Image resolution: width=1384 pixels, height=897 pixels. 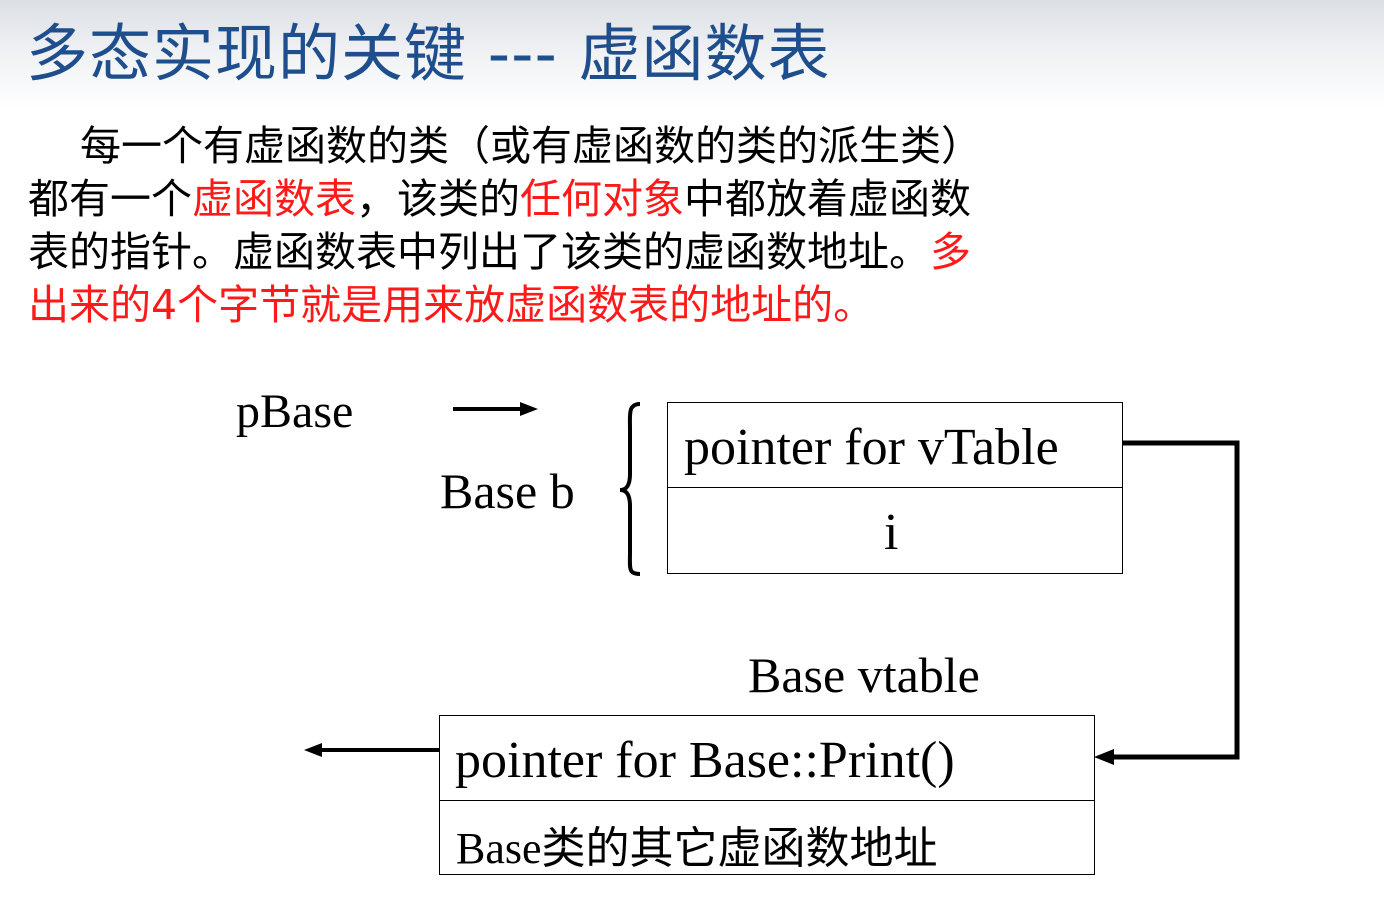 I want to click on vtable-connector-arrow, so click(x=1167, y=602).